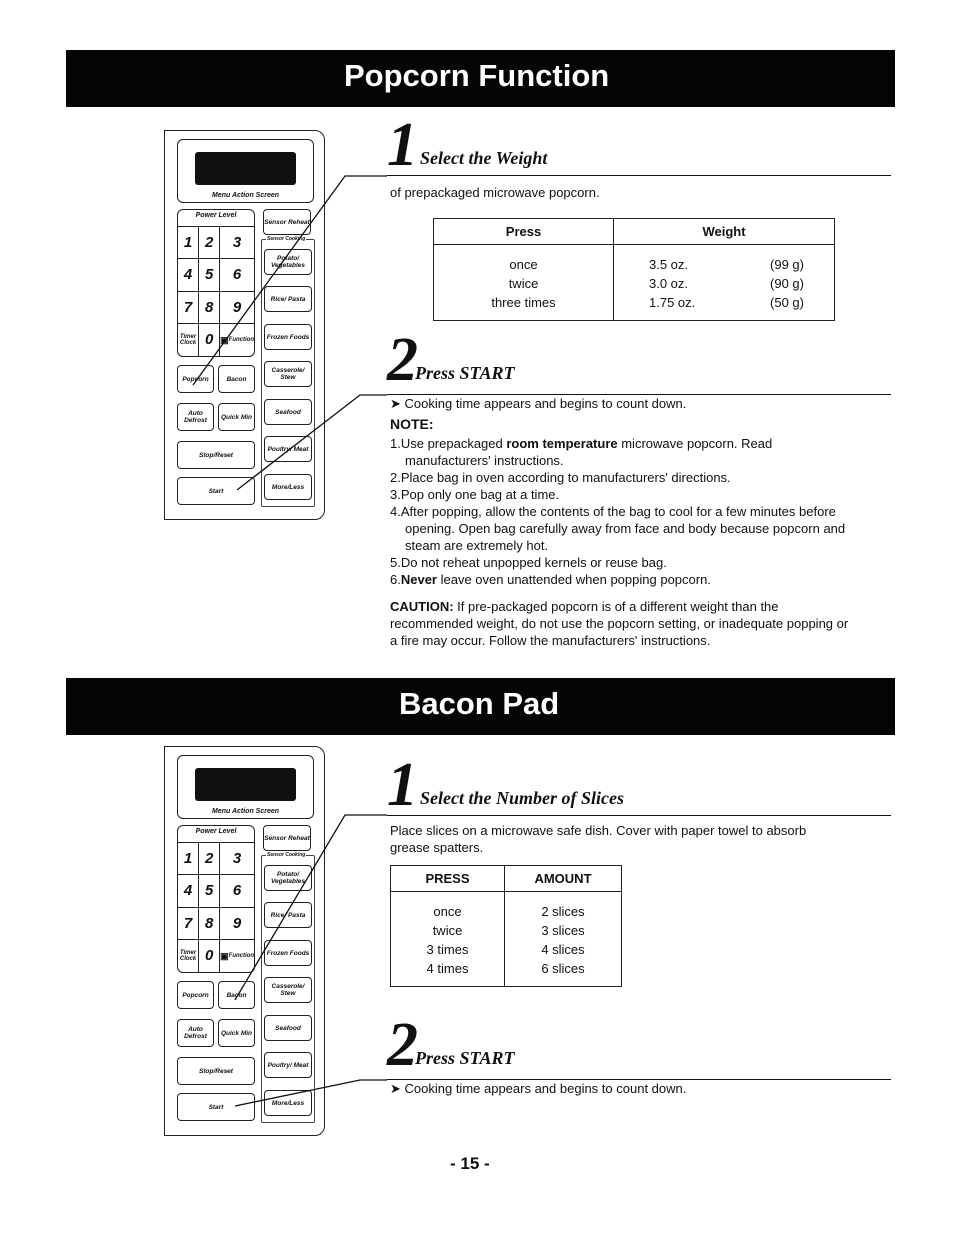 This screenshot has height=1238, width=954. Describe the element at coordinates (523, 282) in the screenshot. I see `press-column: once twice three times` at that location.